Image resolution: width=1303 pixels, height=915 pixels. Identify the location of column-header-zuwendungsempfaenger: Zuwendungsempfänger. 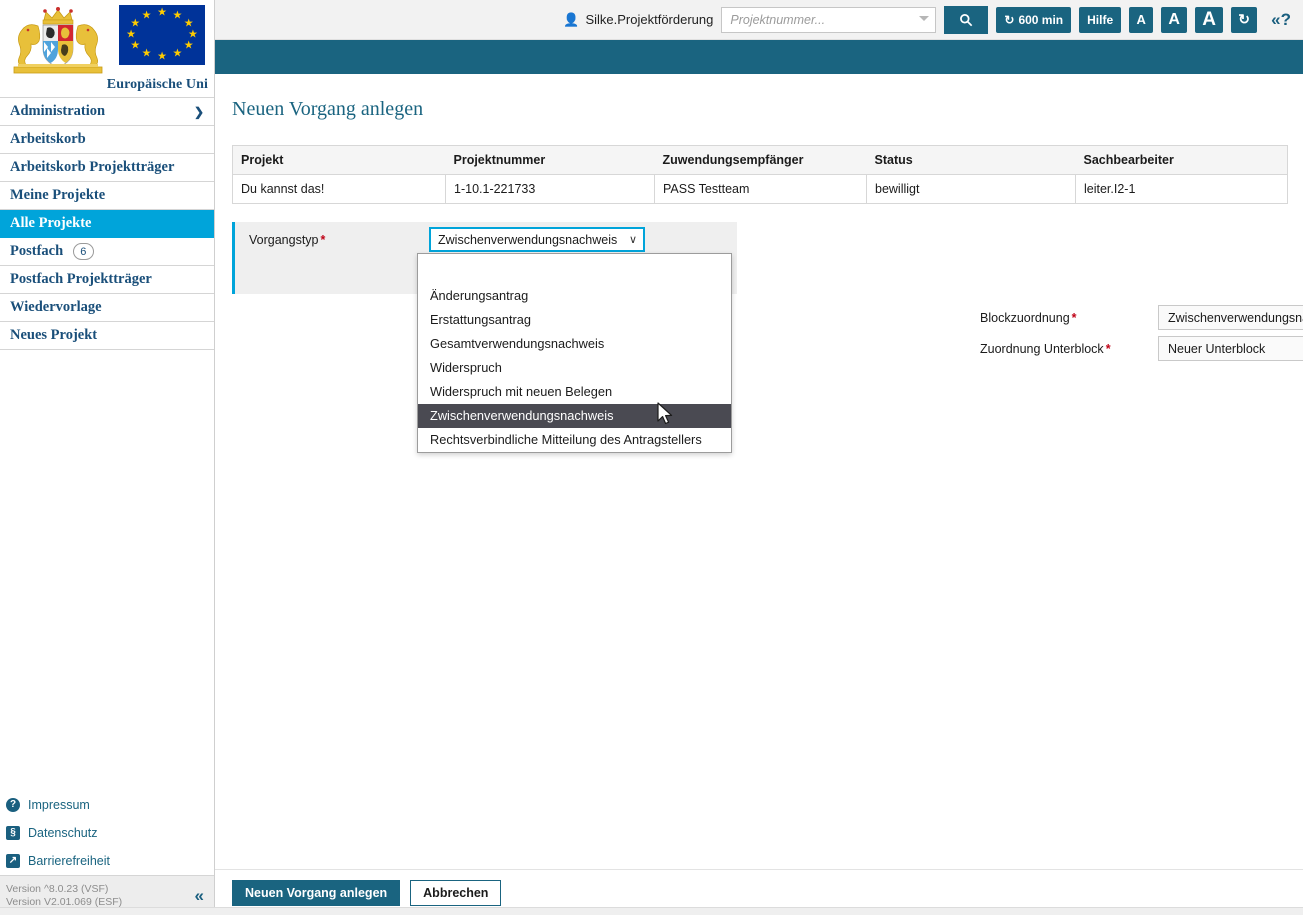
(760, 160).